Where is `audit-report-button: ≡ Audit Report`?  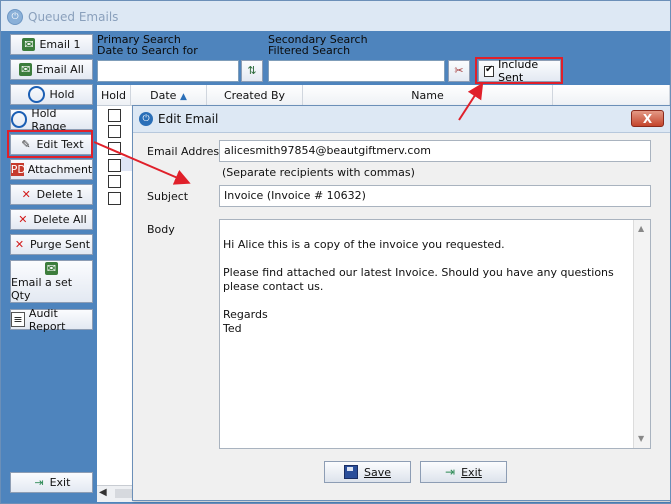
audit-report-button: ≡ Audit Report is located at coordinates (51, 319).